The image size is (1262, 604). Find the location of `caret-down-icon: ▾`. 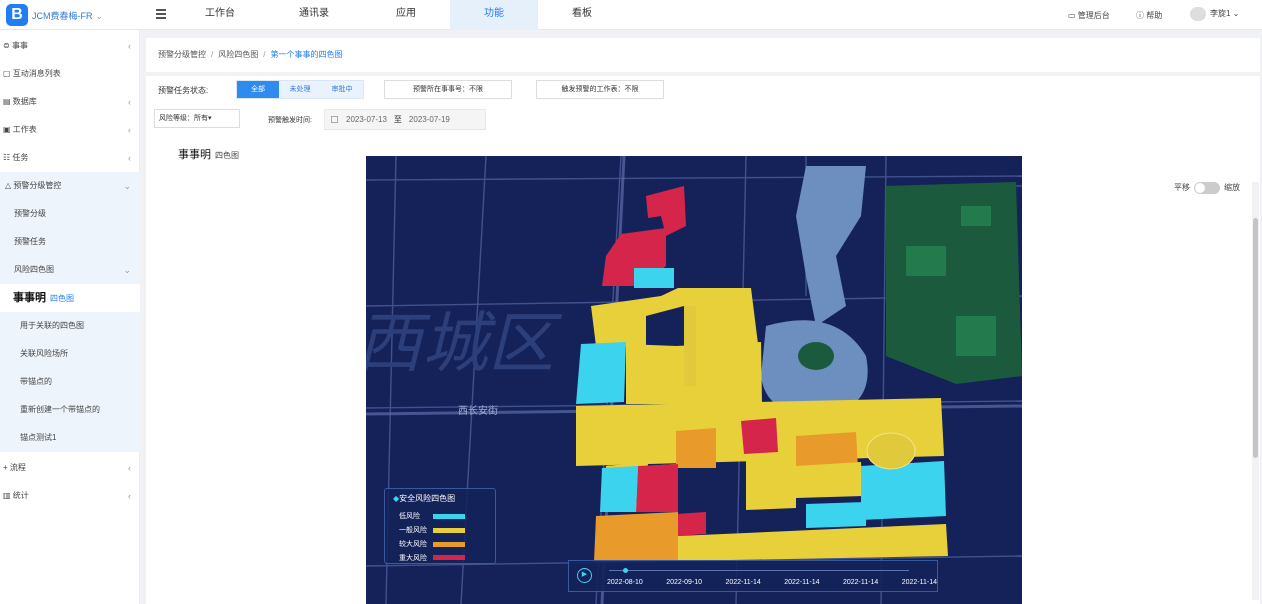

caret-down-icon: ▾ is located at coordinates (210, 118).